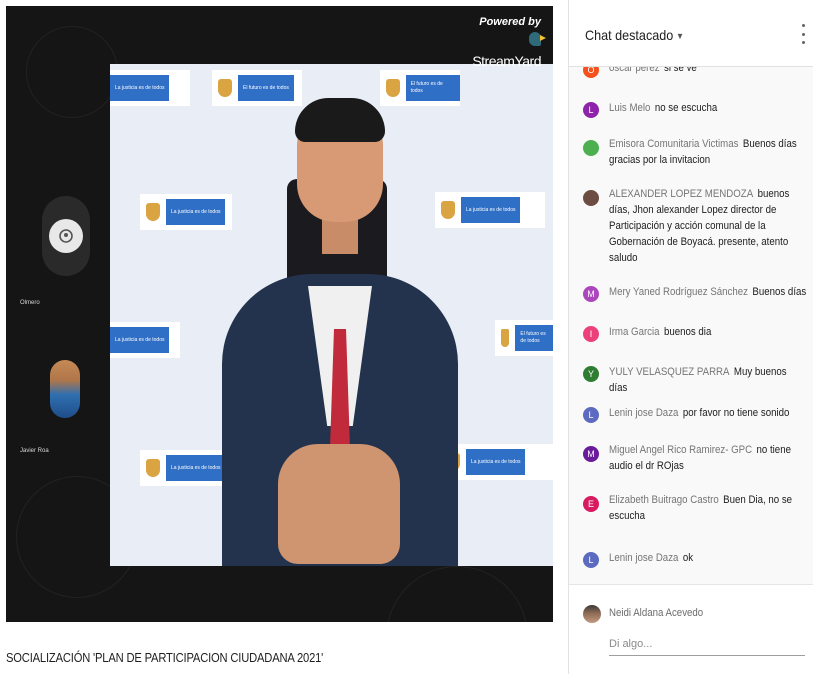  What do you see at coordinates (630, 108) in the screenshot?
I see `chat-author: Luis Melo` at bounding box center [630, 108].